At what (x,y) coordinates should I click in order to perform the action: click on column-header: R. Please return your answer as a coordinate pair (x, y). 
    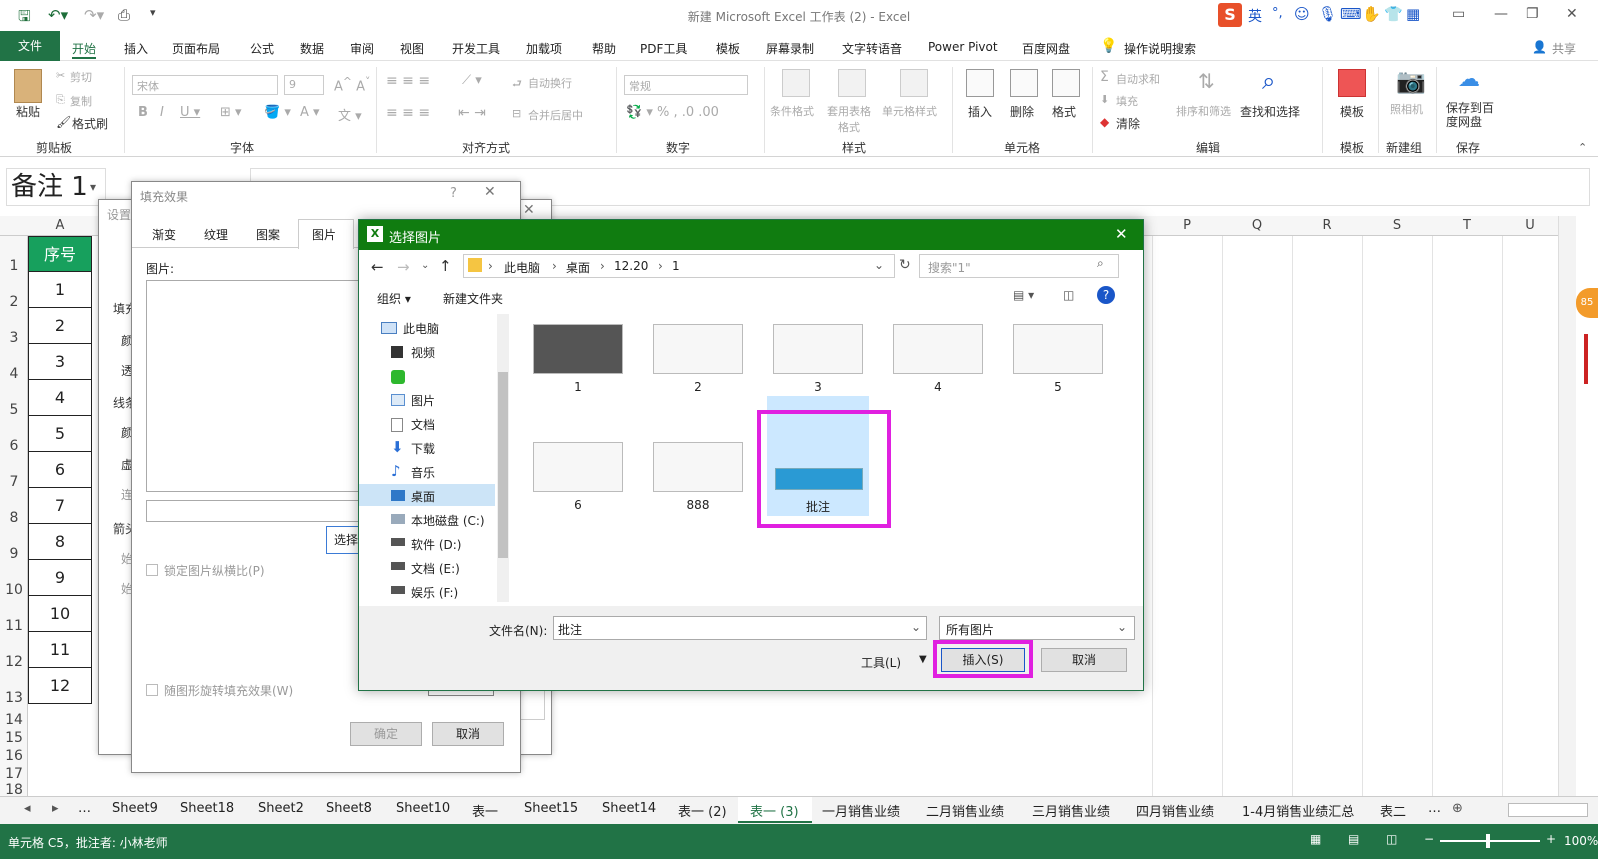
    Looking at the image, I should click on (1327, 226).